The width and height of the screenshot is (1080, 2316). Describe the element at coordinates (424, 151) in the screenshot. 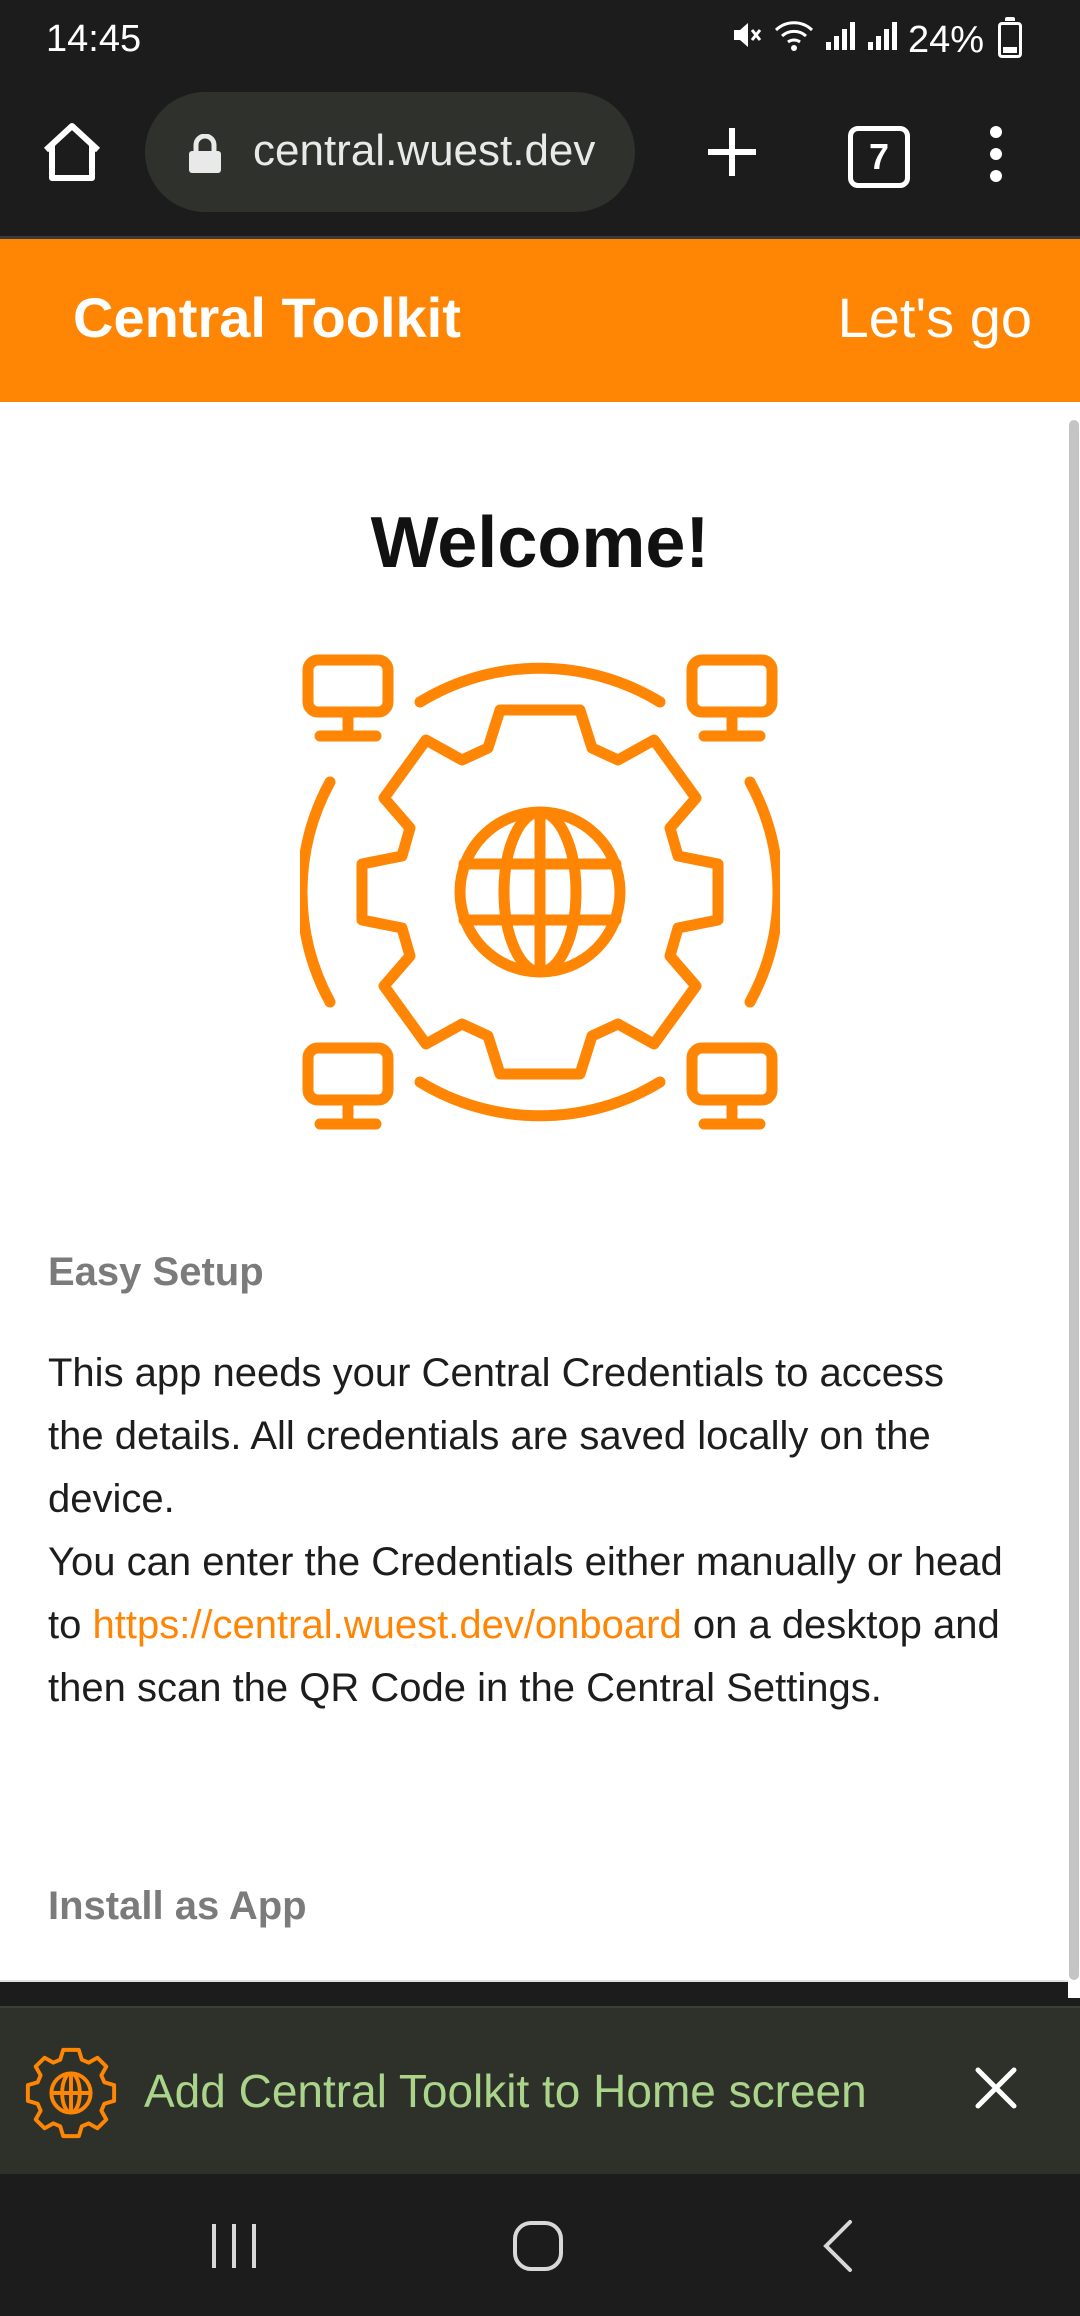

I see `url-text: central.wuest.dev` at that location.